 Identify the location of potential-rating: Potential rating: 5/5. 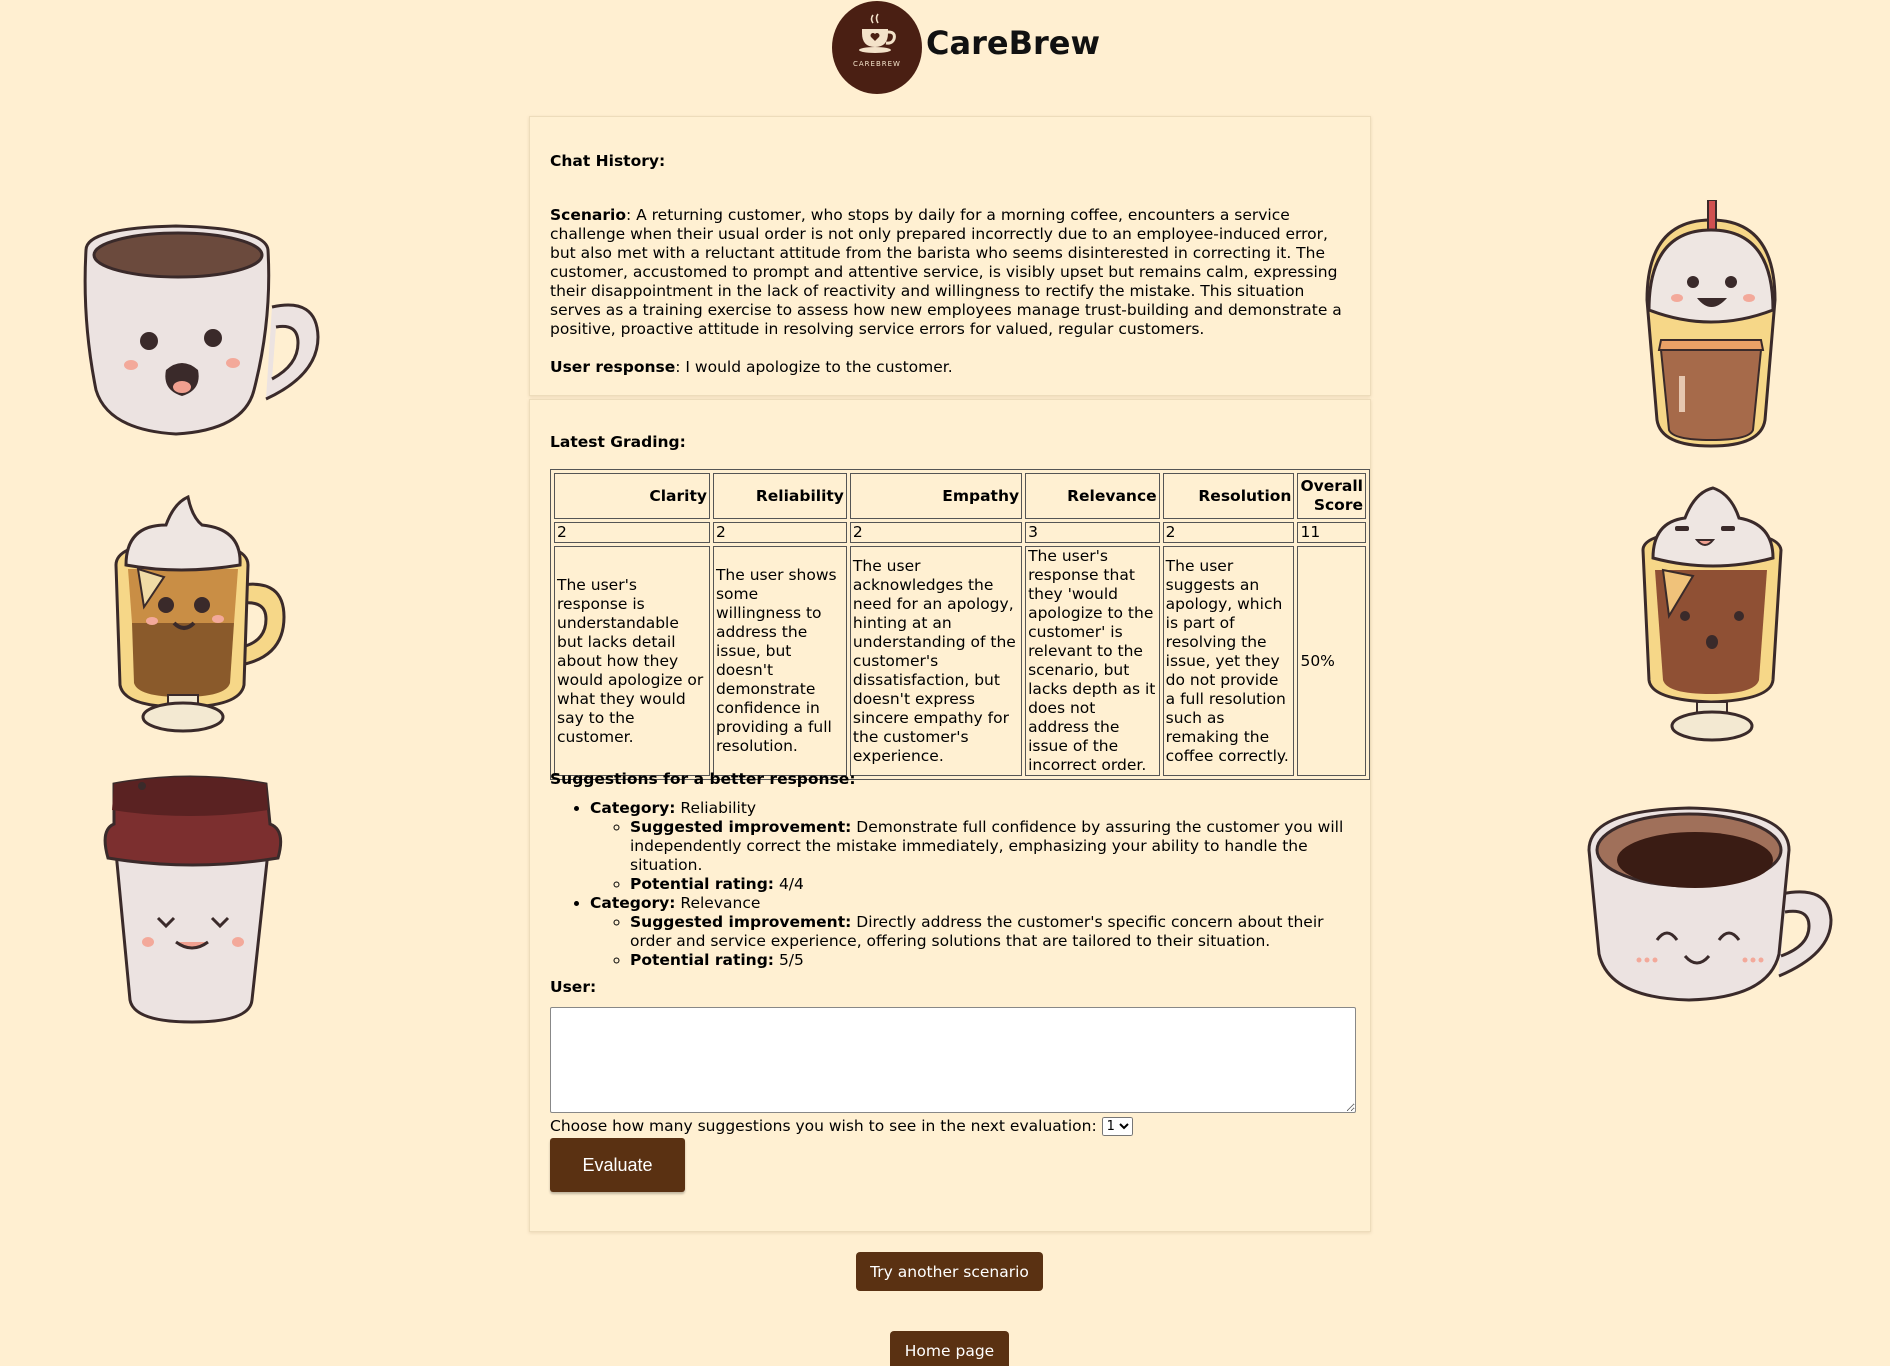
(990, 960).